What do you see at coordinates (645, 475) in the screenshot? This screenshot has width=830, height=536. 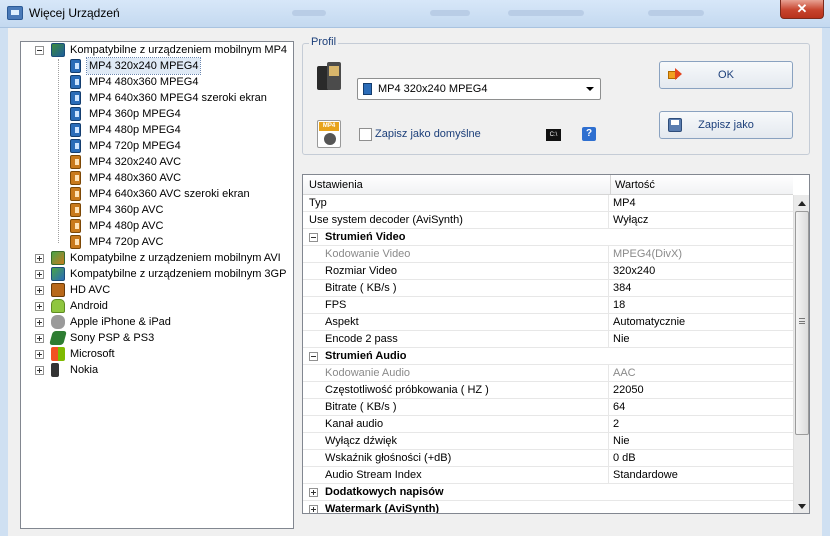 I see `grid-row-value: Standardowe` at bounding box center [645, 475].